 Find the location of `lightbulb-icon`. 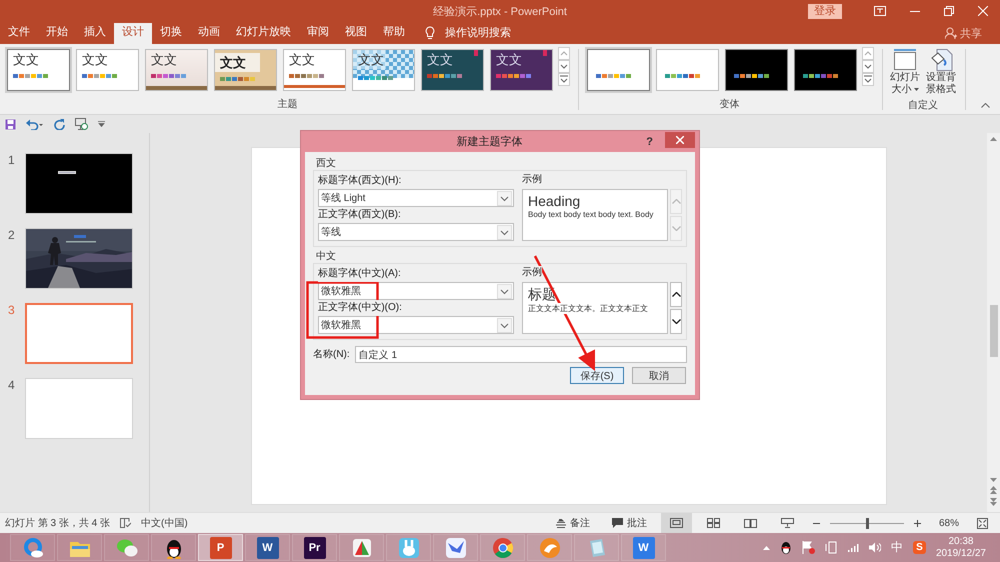

lightbulb-icon is located at coordinates (430, 33).